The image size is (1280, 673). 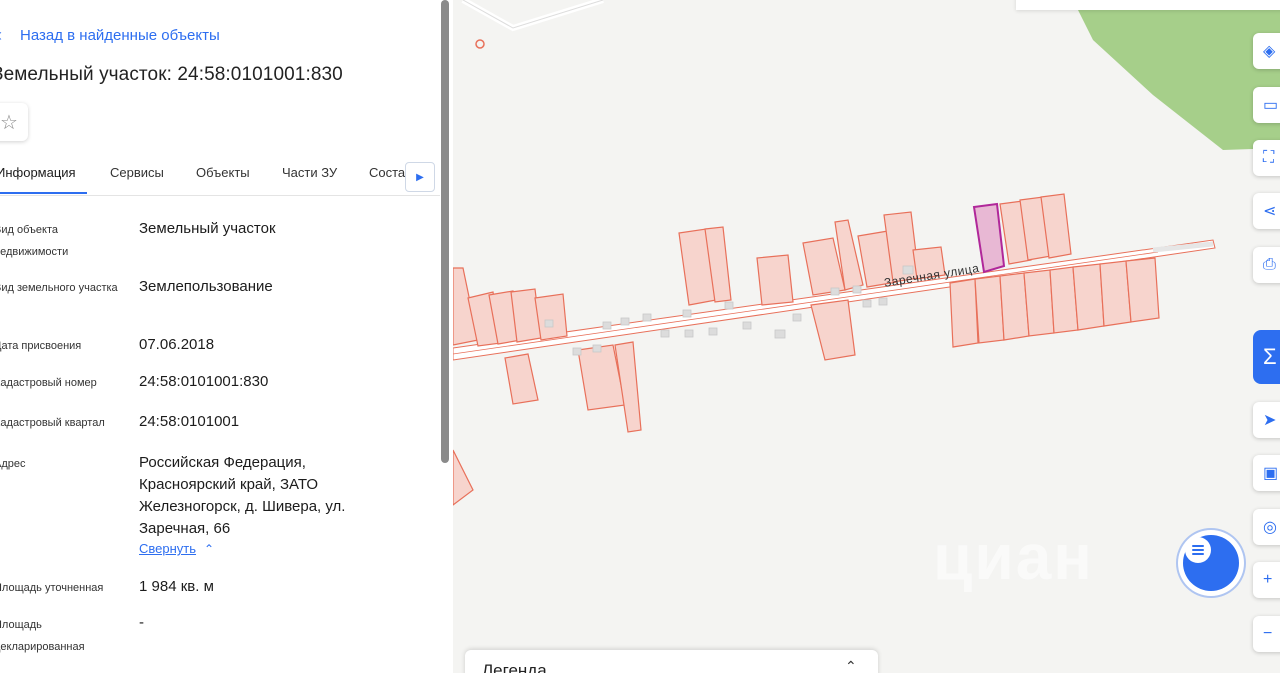 I want to click on favorite-button: ☆, so click(x=14, y=122).